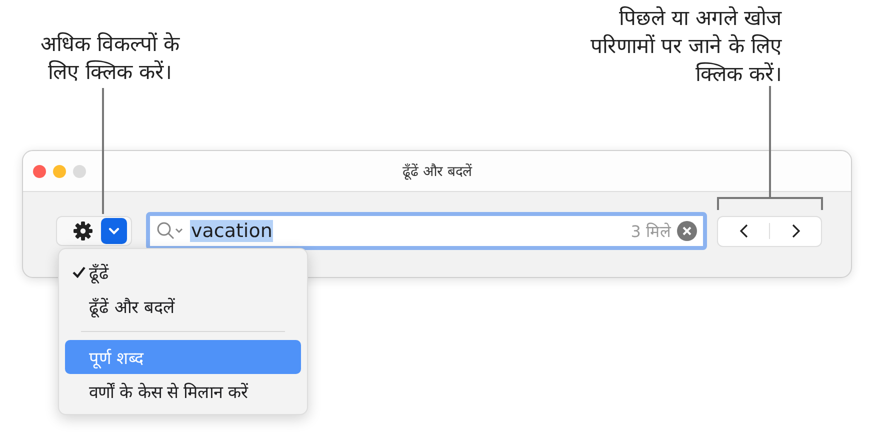 Image resolution: width=880 pixels, height=444 pixels. Describe the element at coordinates (426, 231) in the screenshot. I see `search-field: vacation 3 मिले` at that location.